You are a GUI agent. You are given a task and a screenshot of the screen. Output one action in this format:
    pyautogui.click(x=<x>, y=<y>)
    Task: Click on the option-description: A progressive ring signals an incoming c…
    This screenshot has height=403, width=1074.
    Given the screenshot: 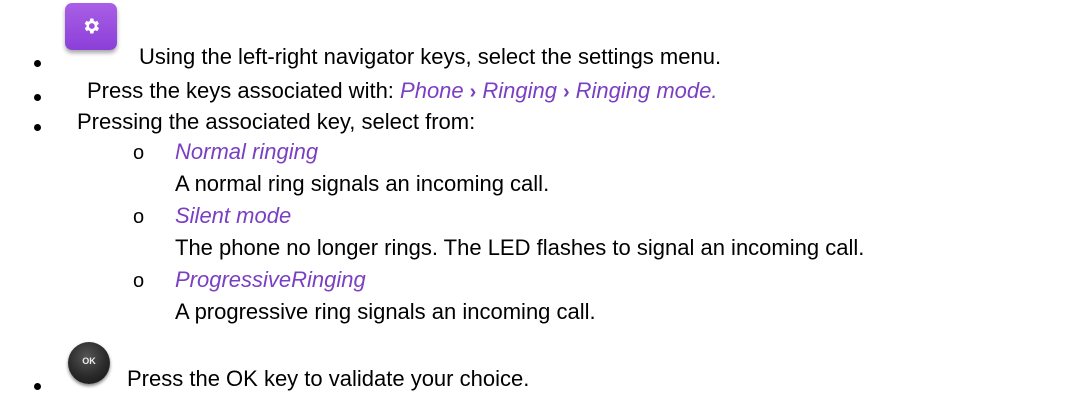 What is the action you would take?
    pyautogui.click(x=385, y=311)
    